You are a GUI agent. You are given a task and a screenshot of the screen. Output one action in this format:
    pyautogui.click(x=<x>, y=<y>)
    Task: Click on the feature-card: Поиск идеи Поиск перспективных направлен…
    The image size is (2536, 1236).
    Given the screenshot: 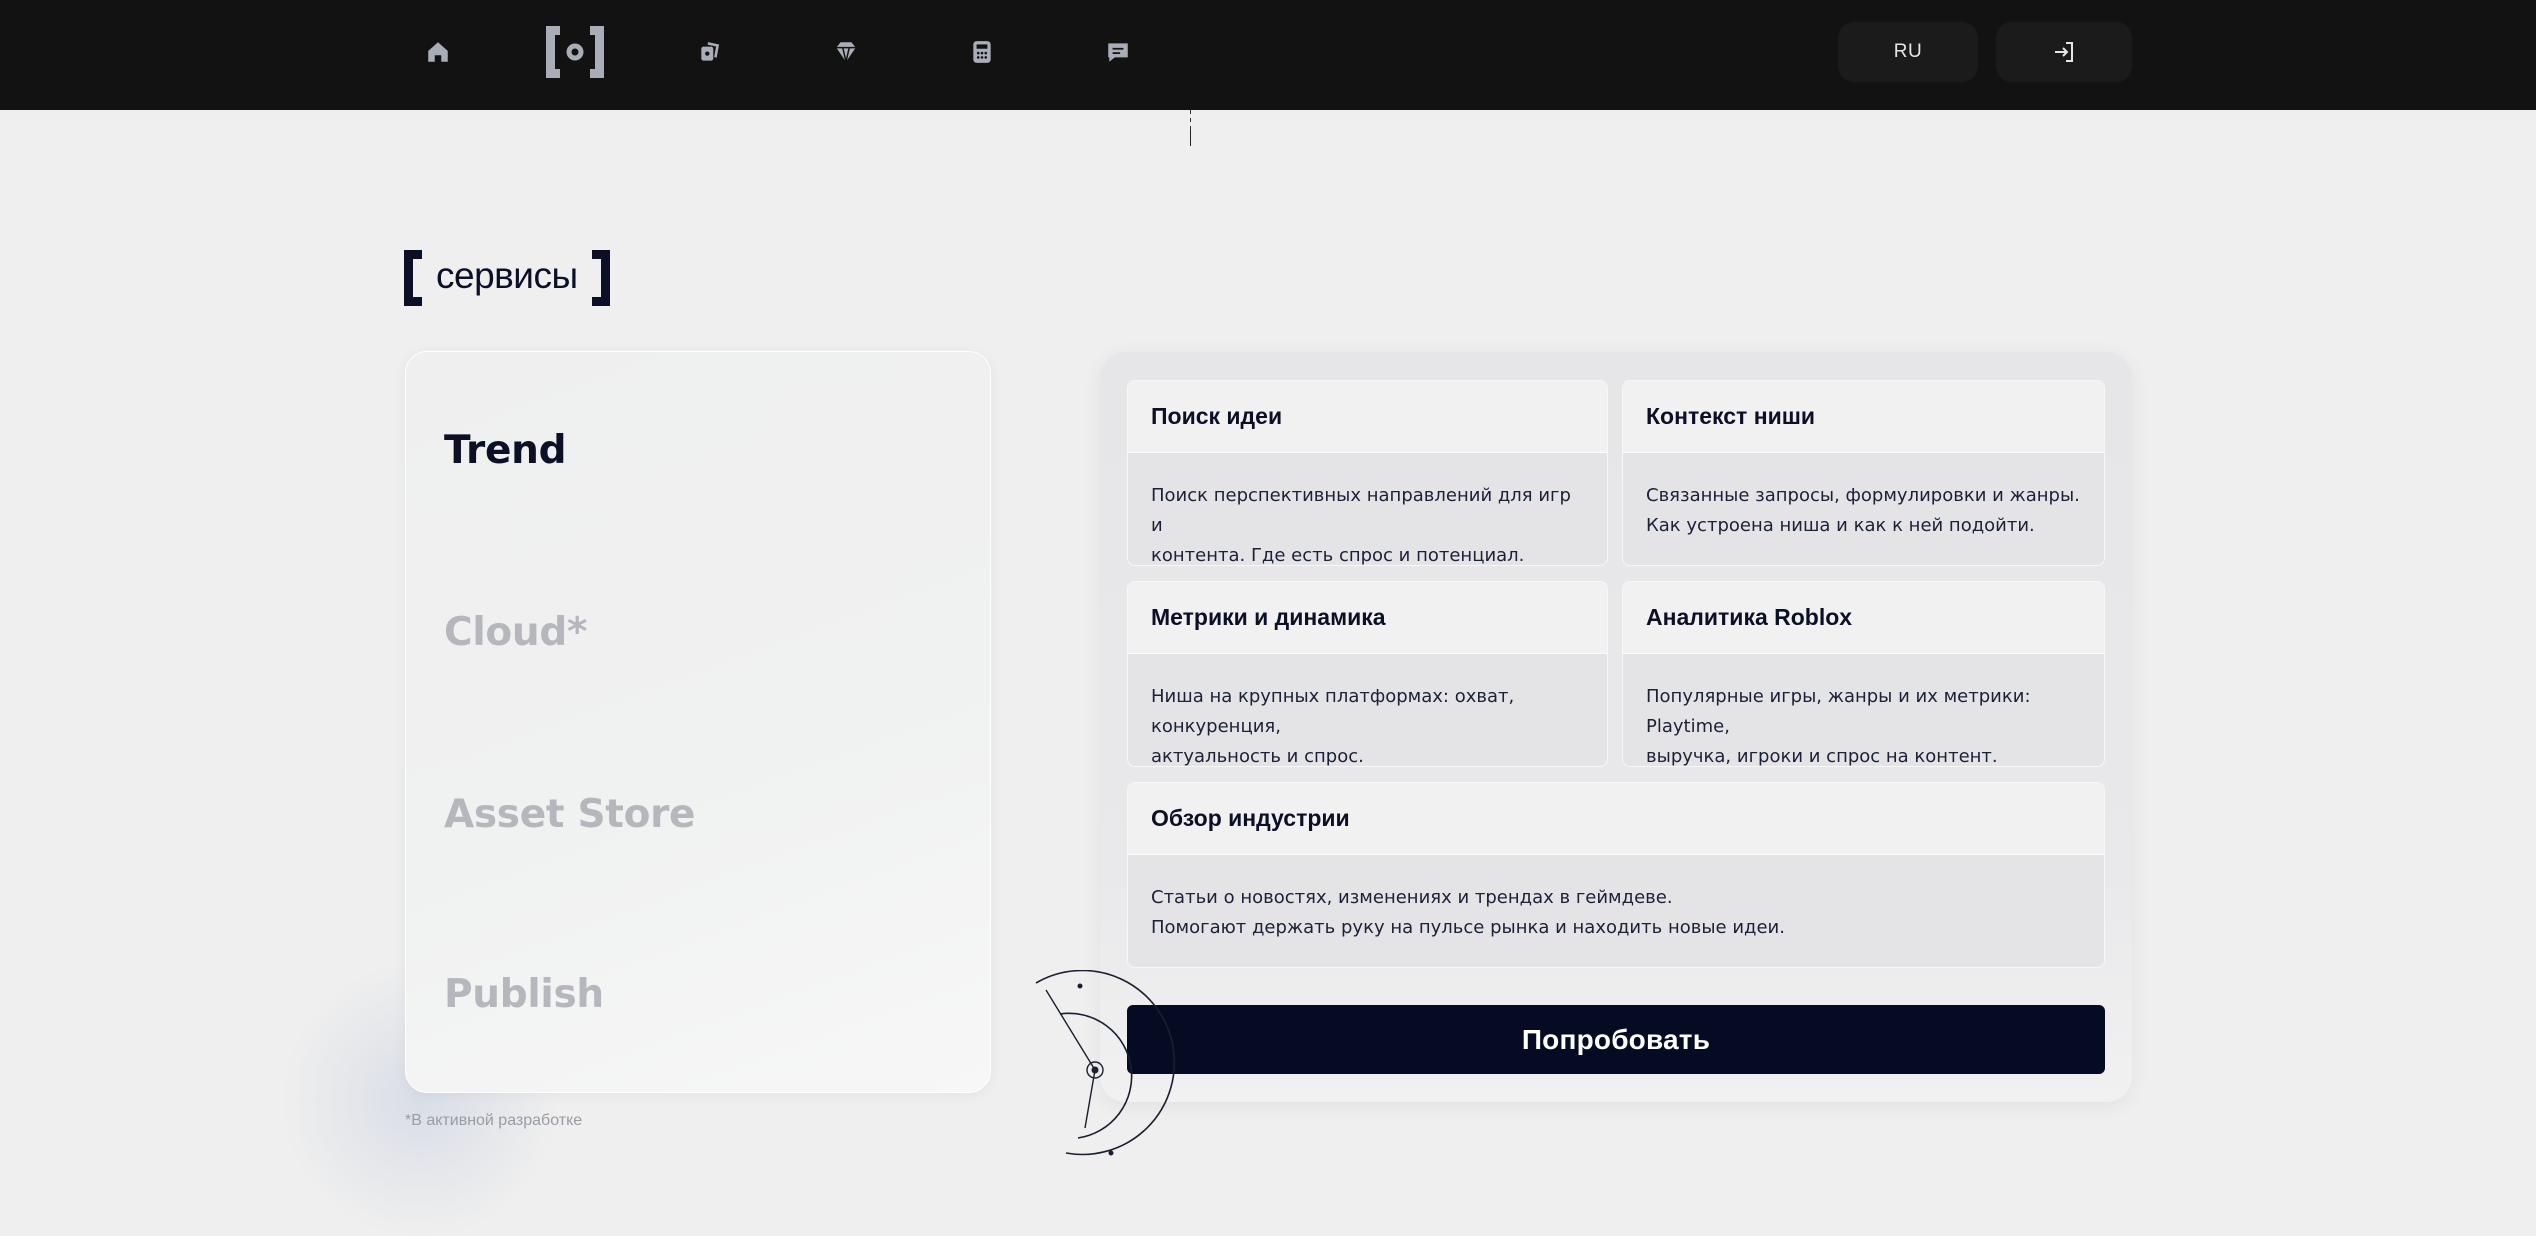 What is the action you would take?
    pyautogui.click(x=1367, y=473)
    